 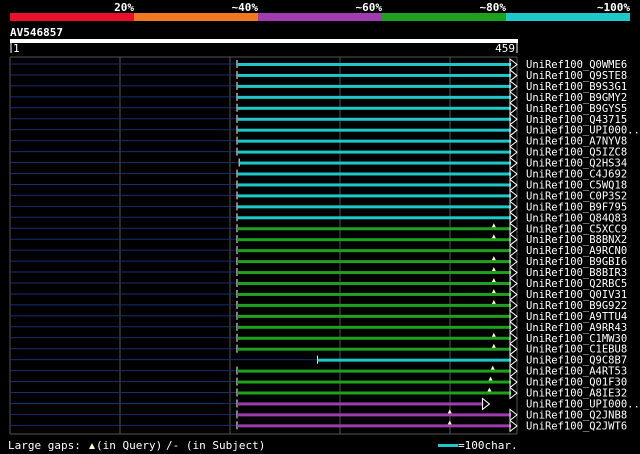 I want to click on scale-label-20: 20%, so click(x=124, y=7).